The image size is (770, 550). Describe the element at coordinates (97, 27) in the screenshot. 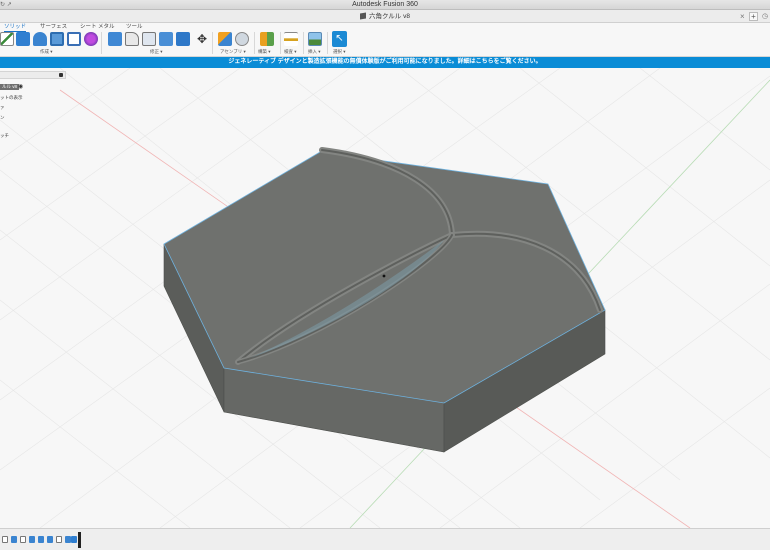

I see `tab-sheet-metal: シート メタル` at that location.